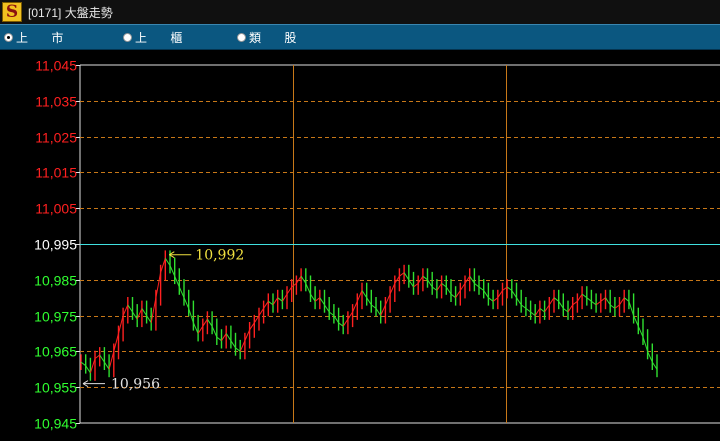  Describe the element at coordinates (219, 256) in the screenshot. I see `high-value-label: 10,992` at that location.